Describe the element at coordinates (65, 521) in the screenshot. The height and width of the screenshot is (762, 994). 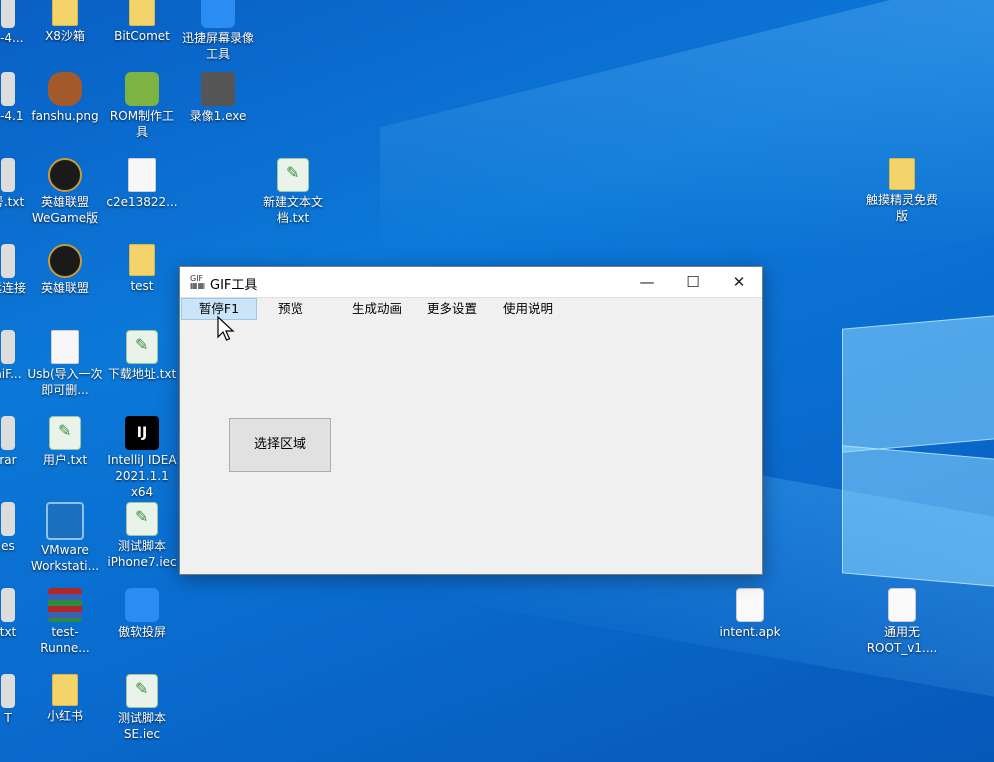
I see `vm-icon` at that location.